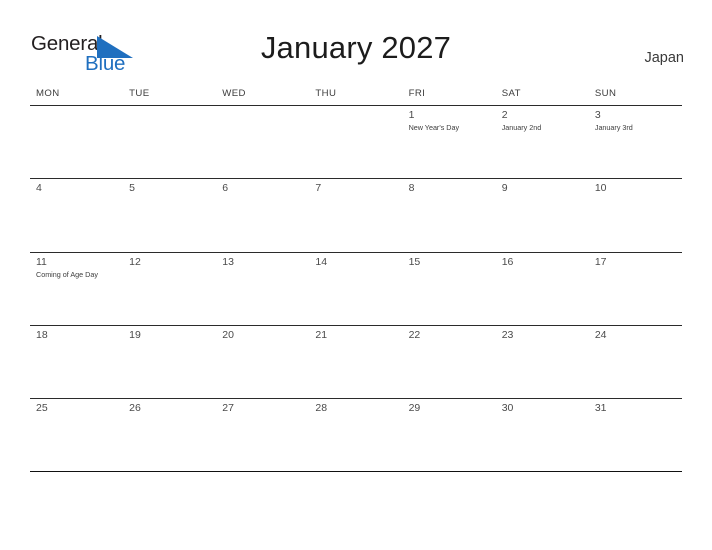 The height and width of the screenshot is (550, 712). What do you see at coordinates (356, 97) in the screenshot?
I see `weekday-header-row: MON TUE WED THU FRI SAT SUN` at bounding box center [356, 97].